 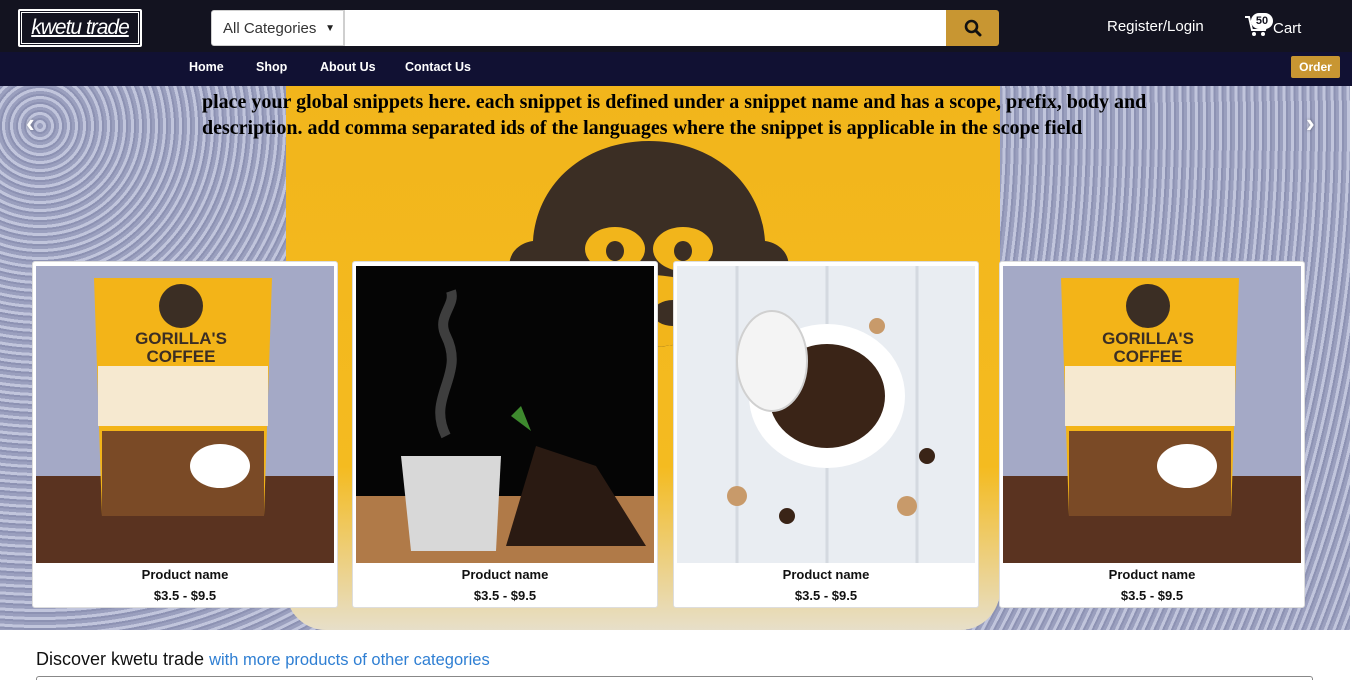 What do you see at coordinates (1155, 26) in the screenshot?
I see `register-login-link: Register/Login` at bounding box center [1155, 26].